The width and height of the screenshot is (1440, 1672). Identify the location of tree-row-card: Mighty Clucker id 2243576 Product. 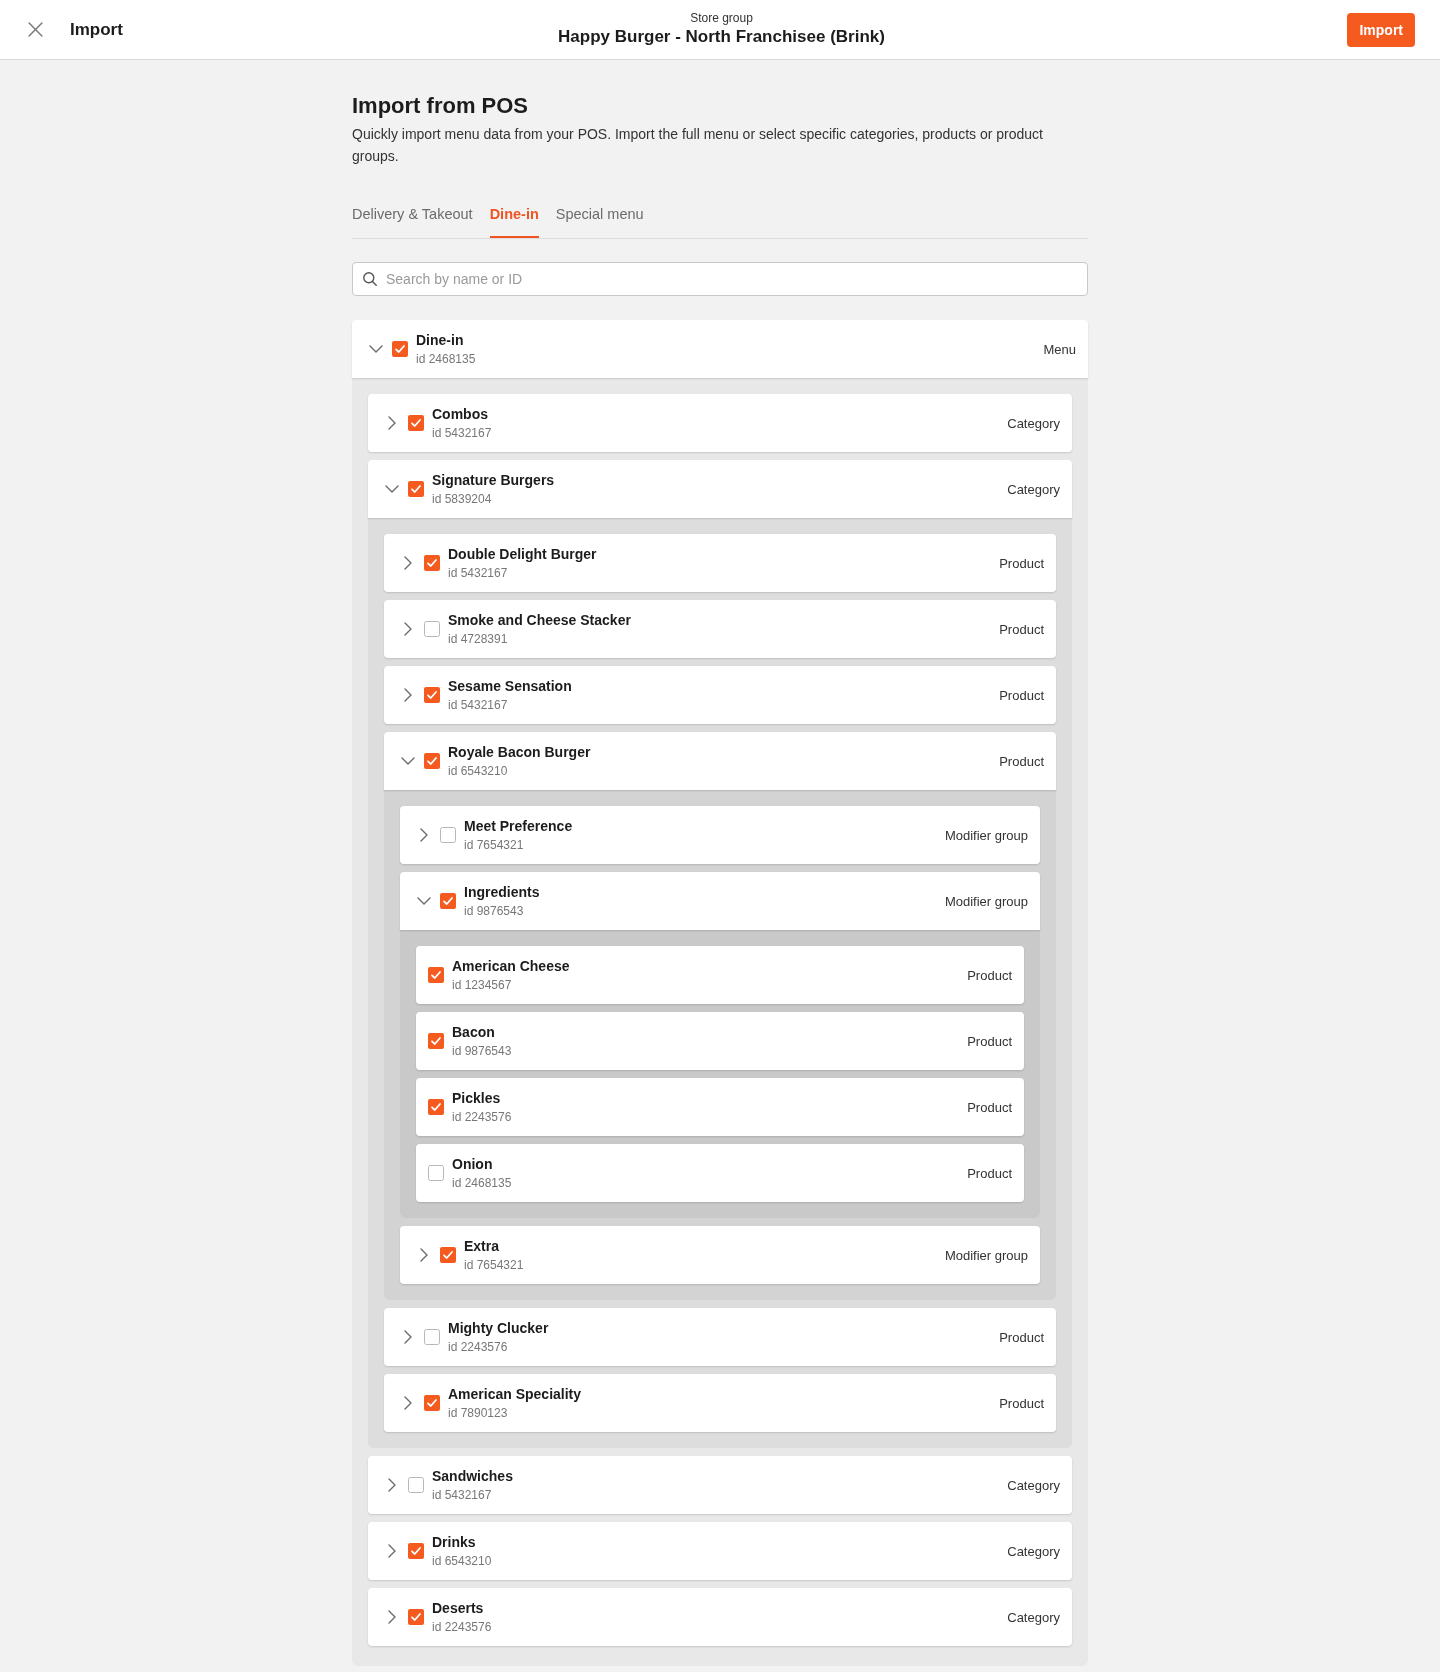
(720, 1337).